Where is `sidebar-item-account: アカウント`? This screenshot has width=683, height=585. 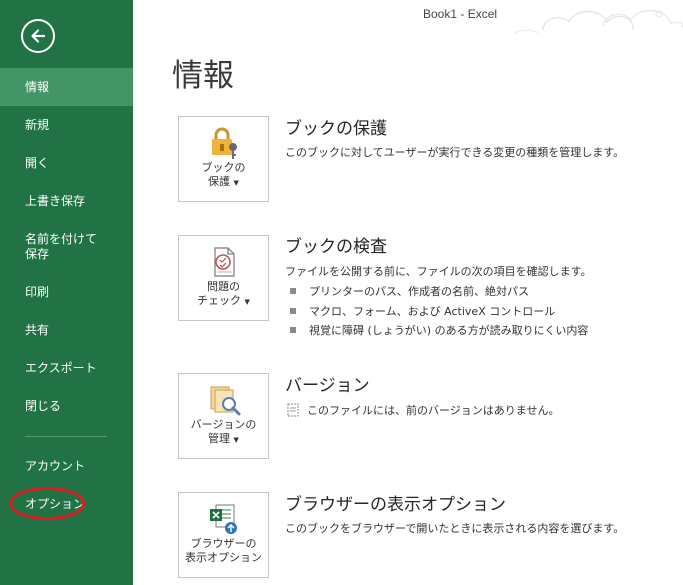 sidebar-item-account: アカウント is located at coordinates (66, 466).